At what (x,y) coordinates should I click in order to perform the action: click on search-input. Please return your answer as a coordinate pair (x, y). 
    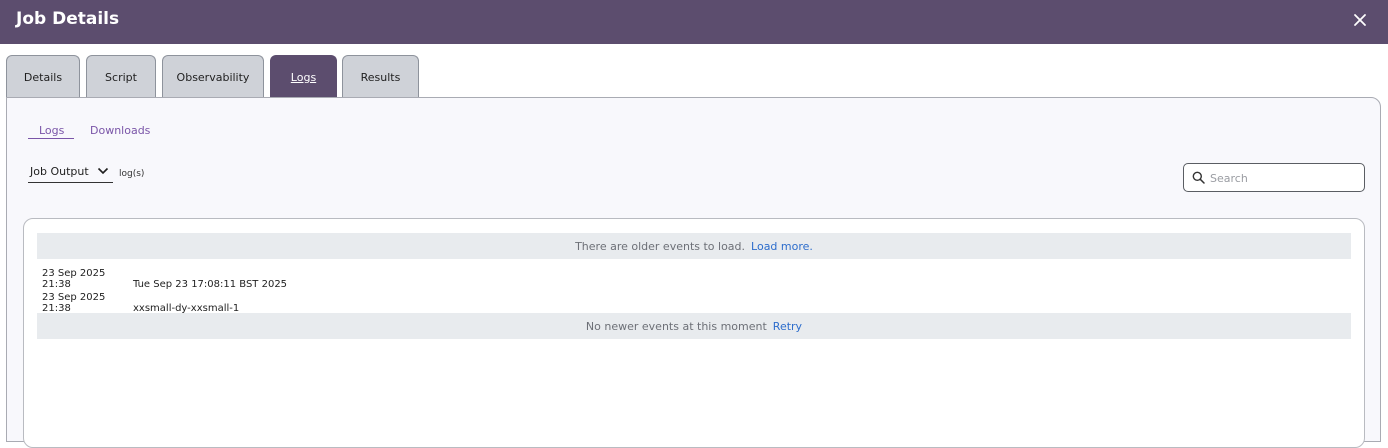
    Looking at the image, I should click on (1284, 178).